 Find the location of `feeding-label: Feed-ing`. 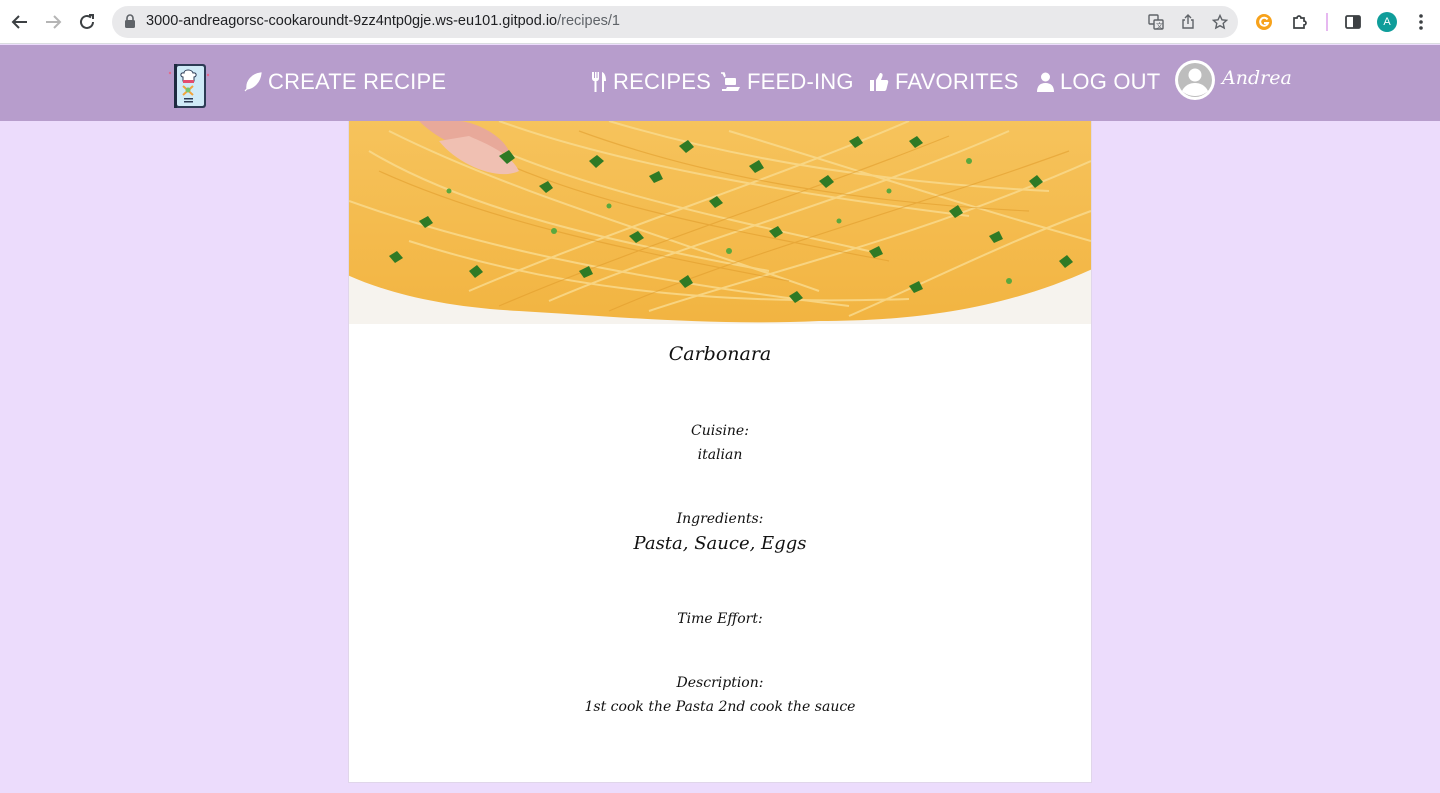

feeding-label: Feed-ing is located at coordinates (800, 81).